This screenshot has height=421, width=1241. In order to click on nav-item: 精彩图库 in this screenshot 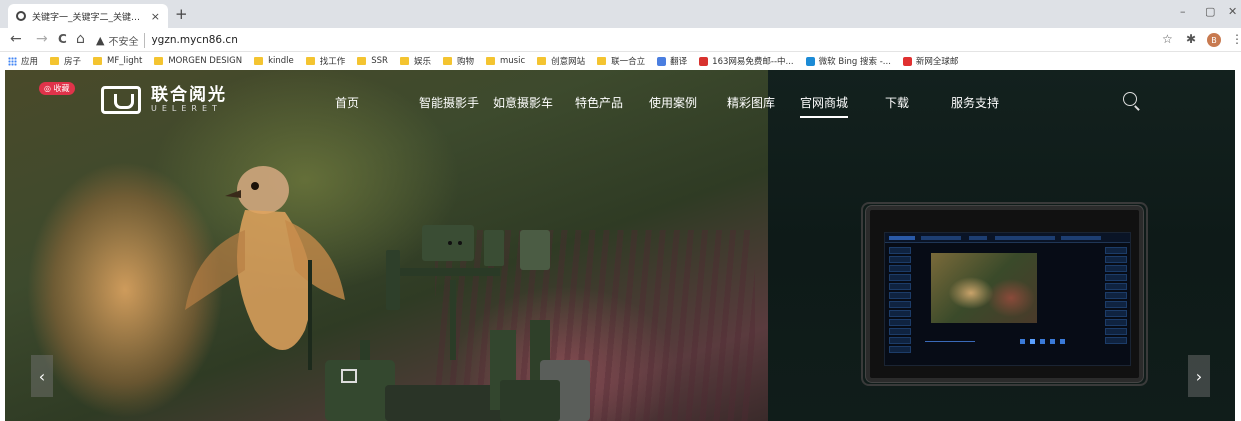, I will do `click(751, 102)`.